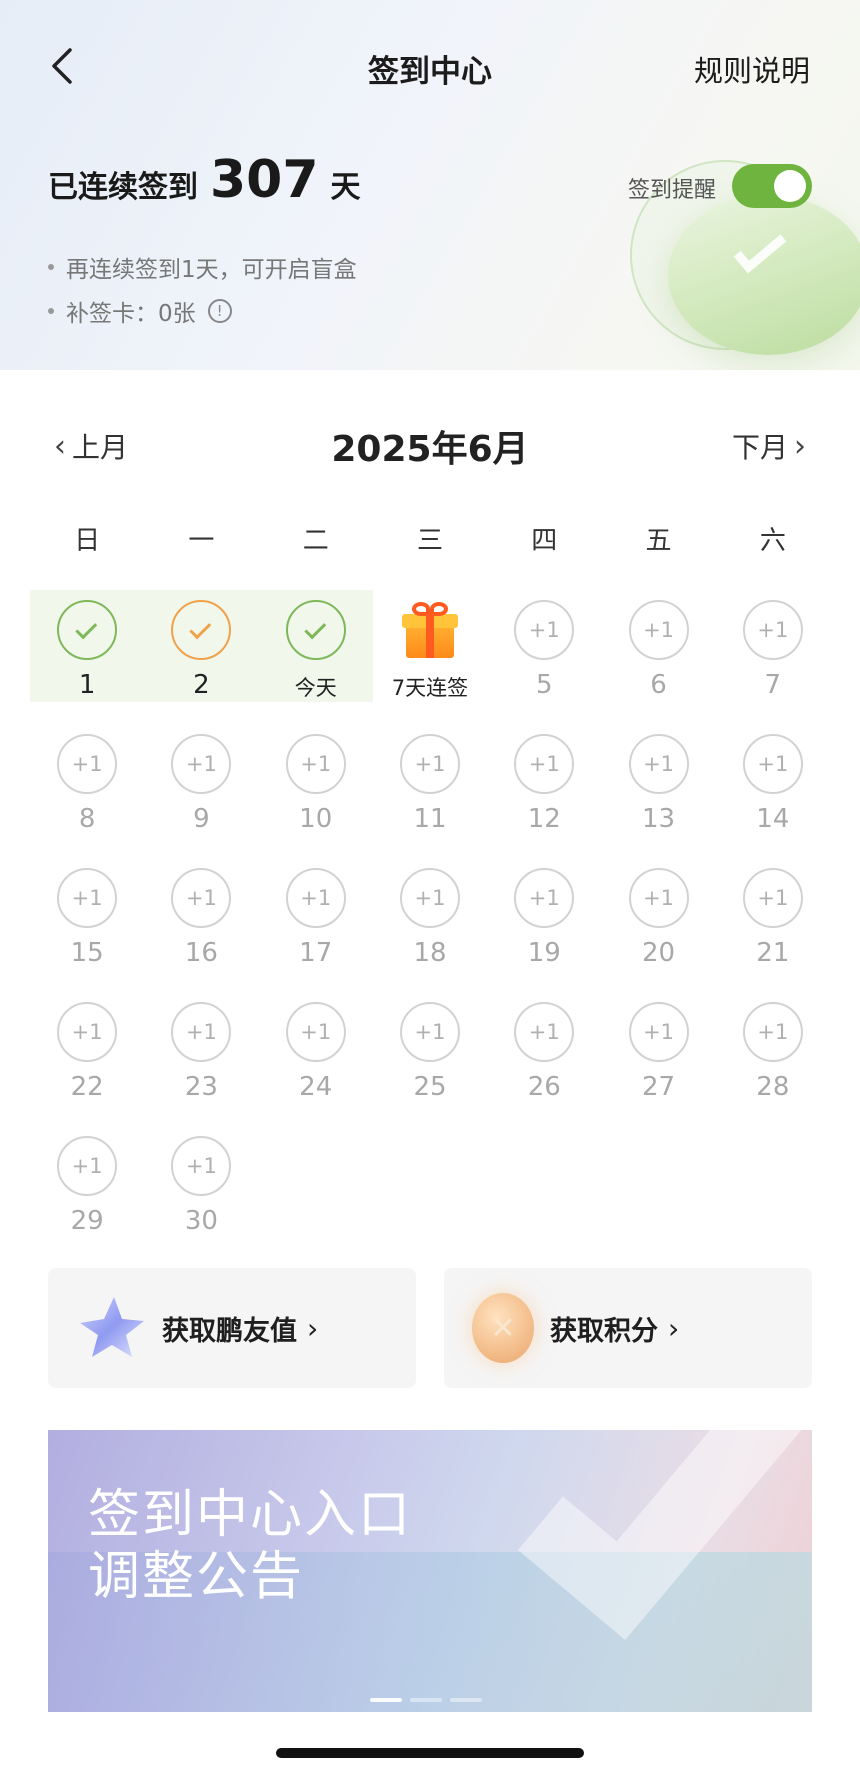  Describe the element at coordinates (759, 447) in the screenshot. I see `next-month-label: 下月` at that location.